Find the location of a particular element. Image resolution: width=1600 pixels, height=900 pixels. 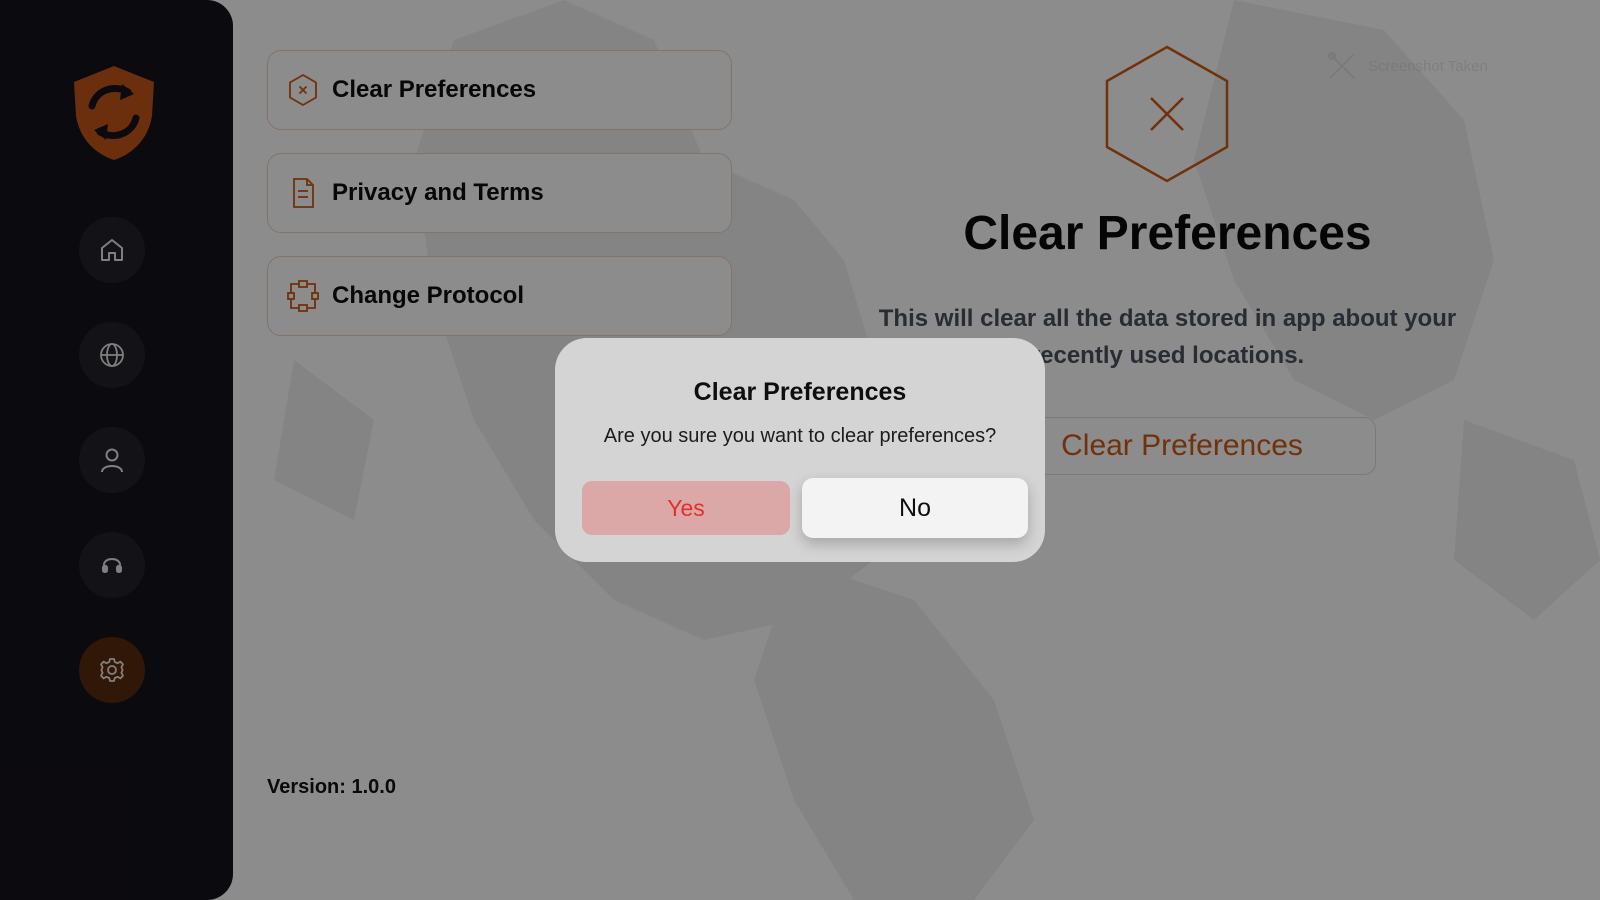

no-button: No is located at coordinates (915, 508).